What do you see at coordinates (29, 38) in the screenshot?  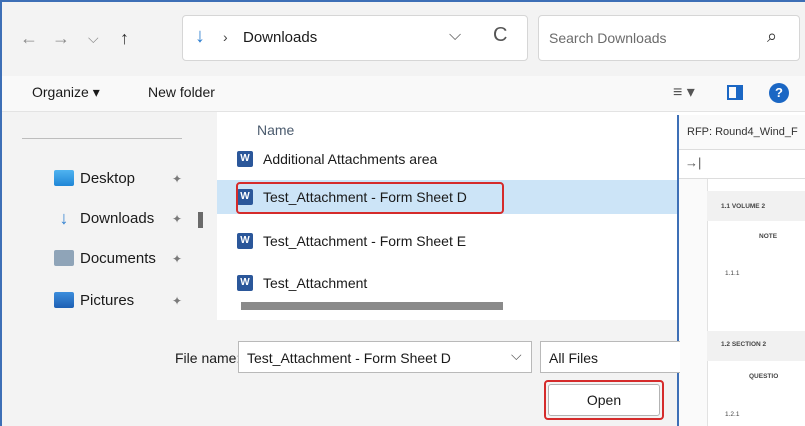 I see `back-button: ←` at bounding box center [29, 38].